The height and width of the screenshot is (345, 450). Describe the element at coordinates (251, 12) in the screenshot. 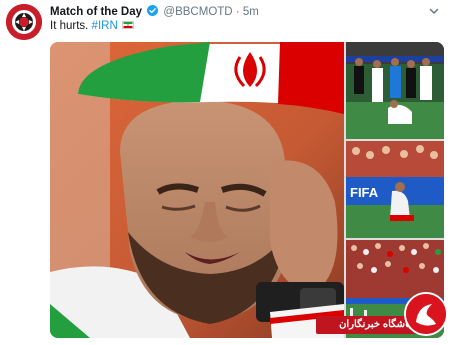

I see `timestamp: 5m` at that location.